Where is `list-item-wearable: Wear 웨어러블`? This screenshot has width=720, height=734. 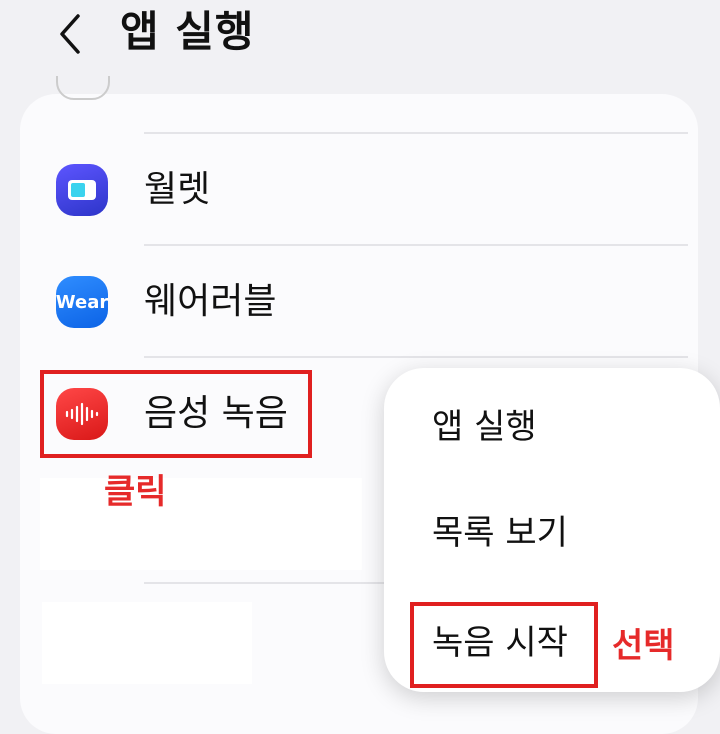
list-item-wearable: Wear 웨어러블 is located at coordinates (359, 301).